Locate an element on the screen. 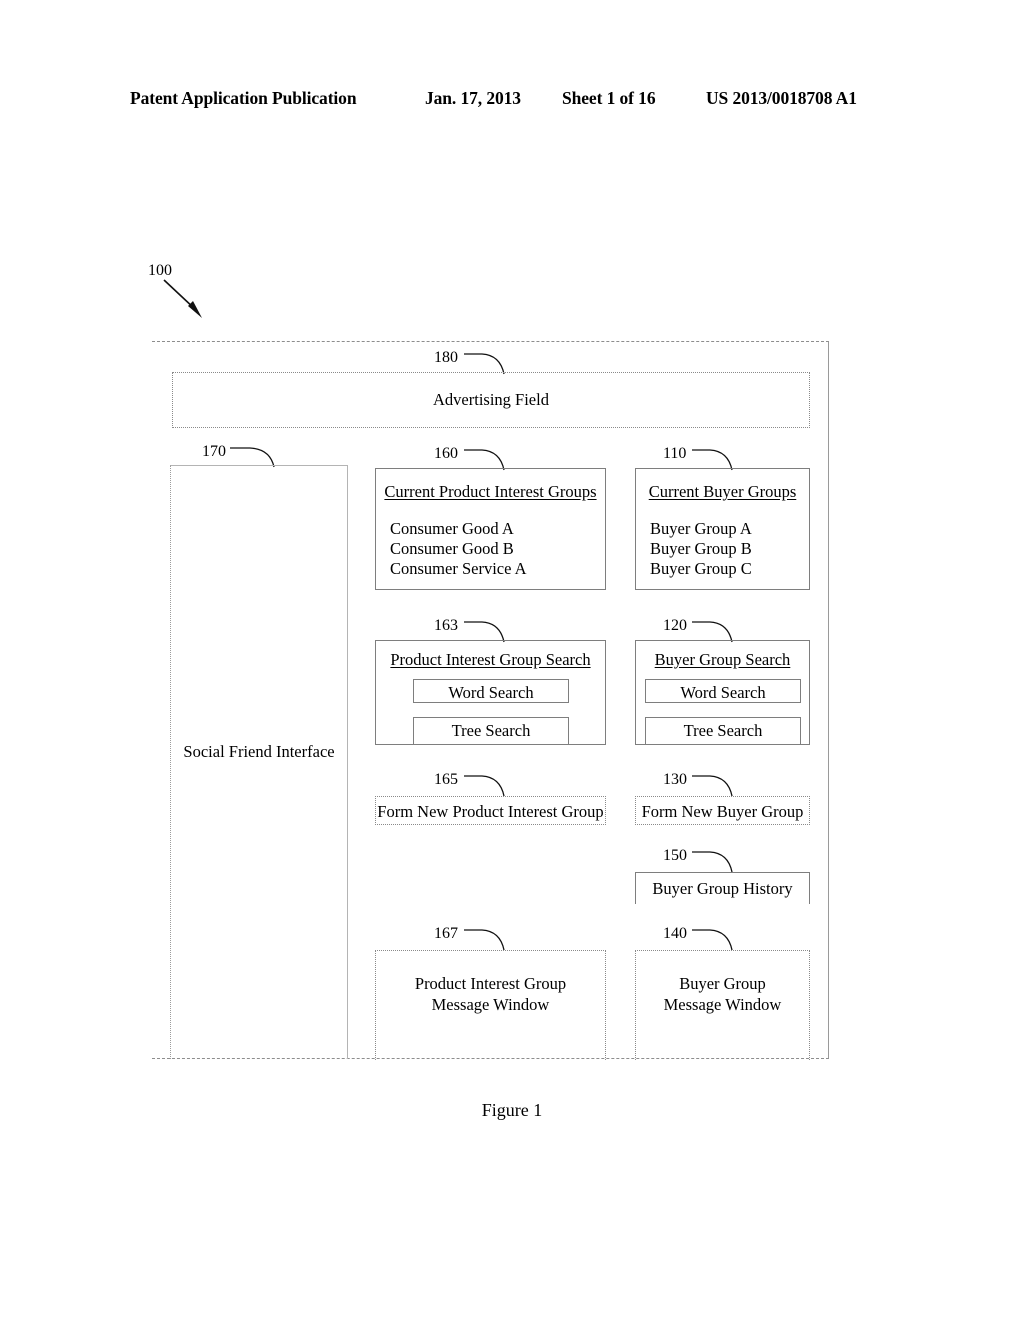  header-patent-number: US 2013/0018708 A1 is located at coordinates (781, 98).